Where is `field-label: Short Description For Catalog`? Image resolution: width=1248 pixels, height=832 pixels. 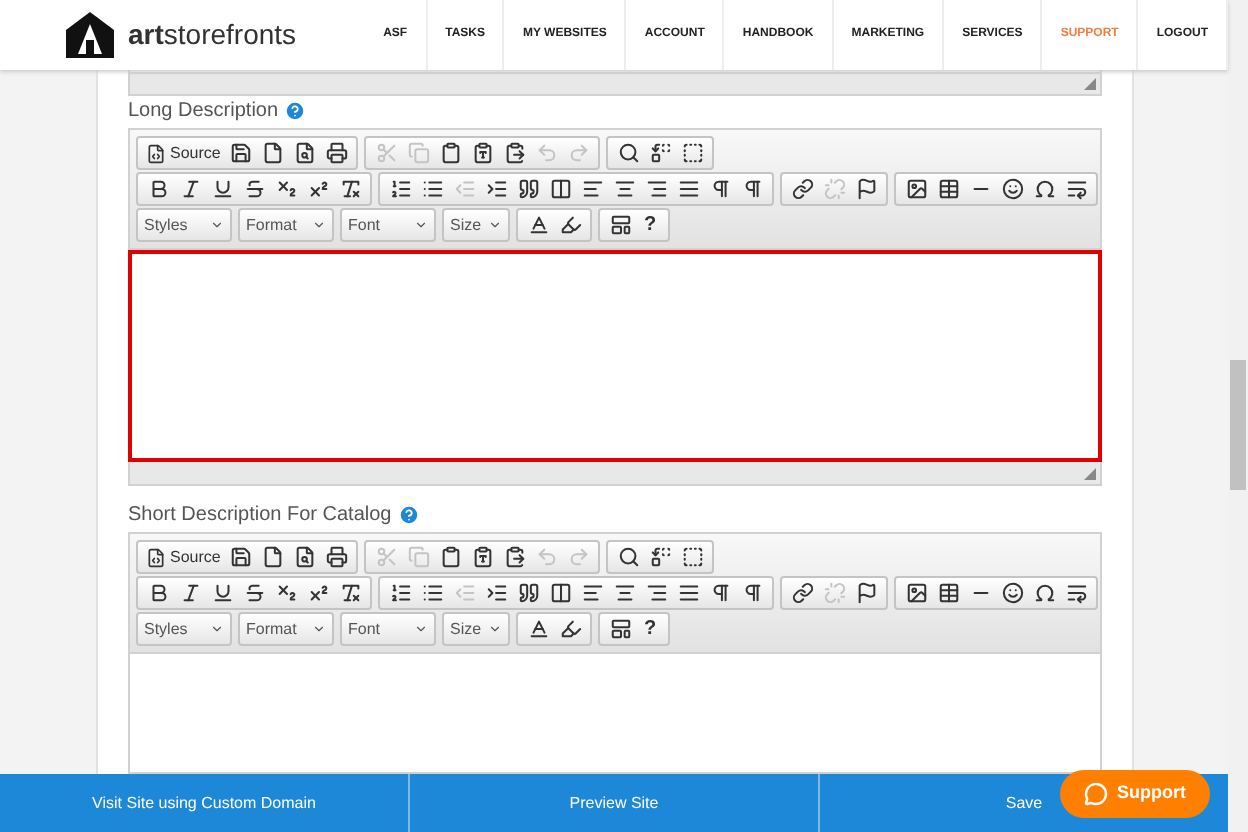
field-label: Short Description For Catalog is located at coordinates (260, 515).